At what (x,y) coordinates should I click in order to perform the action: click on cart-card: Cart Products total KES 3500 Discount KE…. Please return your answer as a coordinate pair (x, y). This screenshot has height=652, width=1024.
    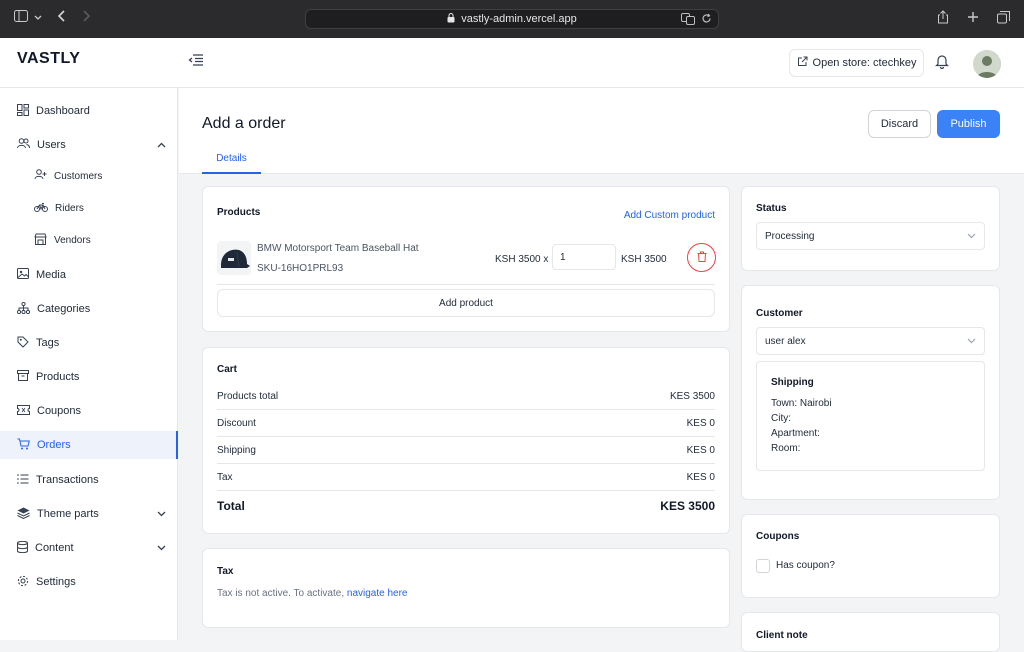
    Looking at the image, I should click on (466, 440).